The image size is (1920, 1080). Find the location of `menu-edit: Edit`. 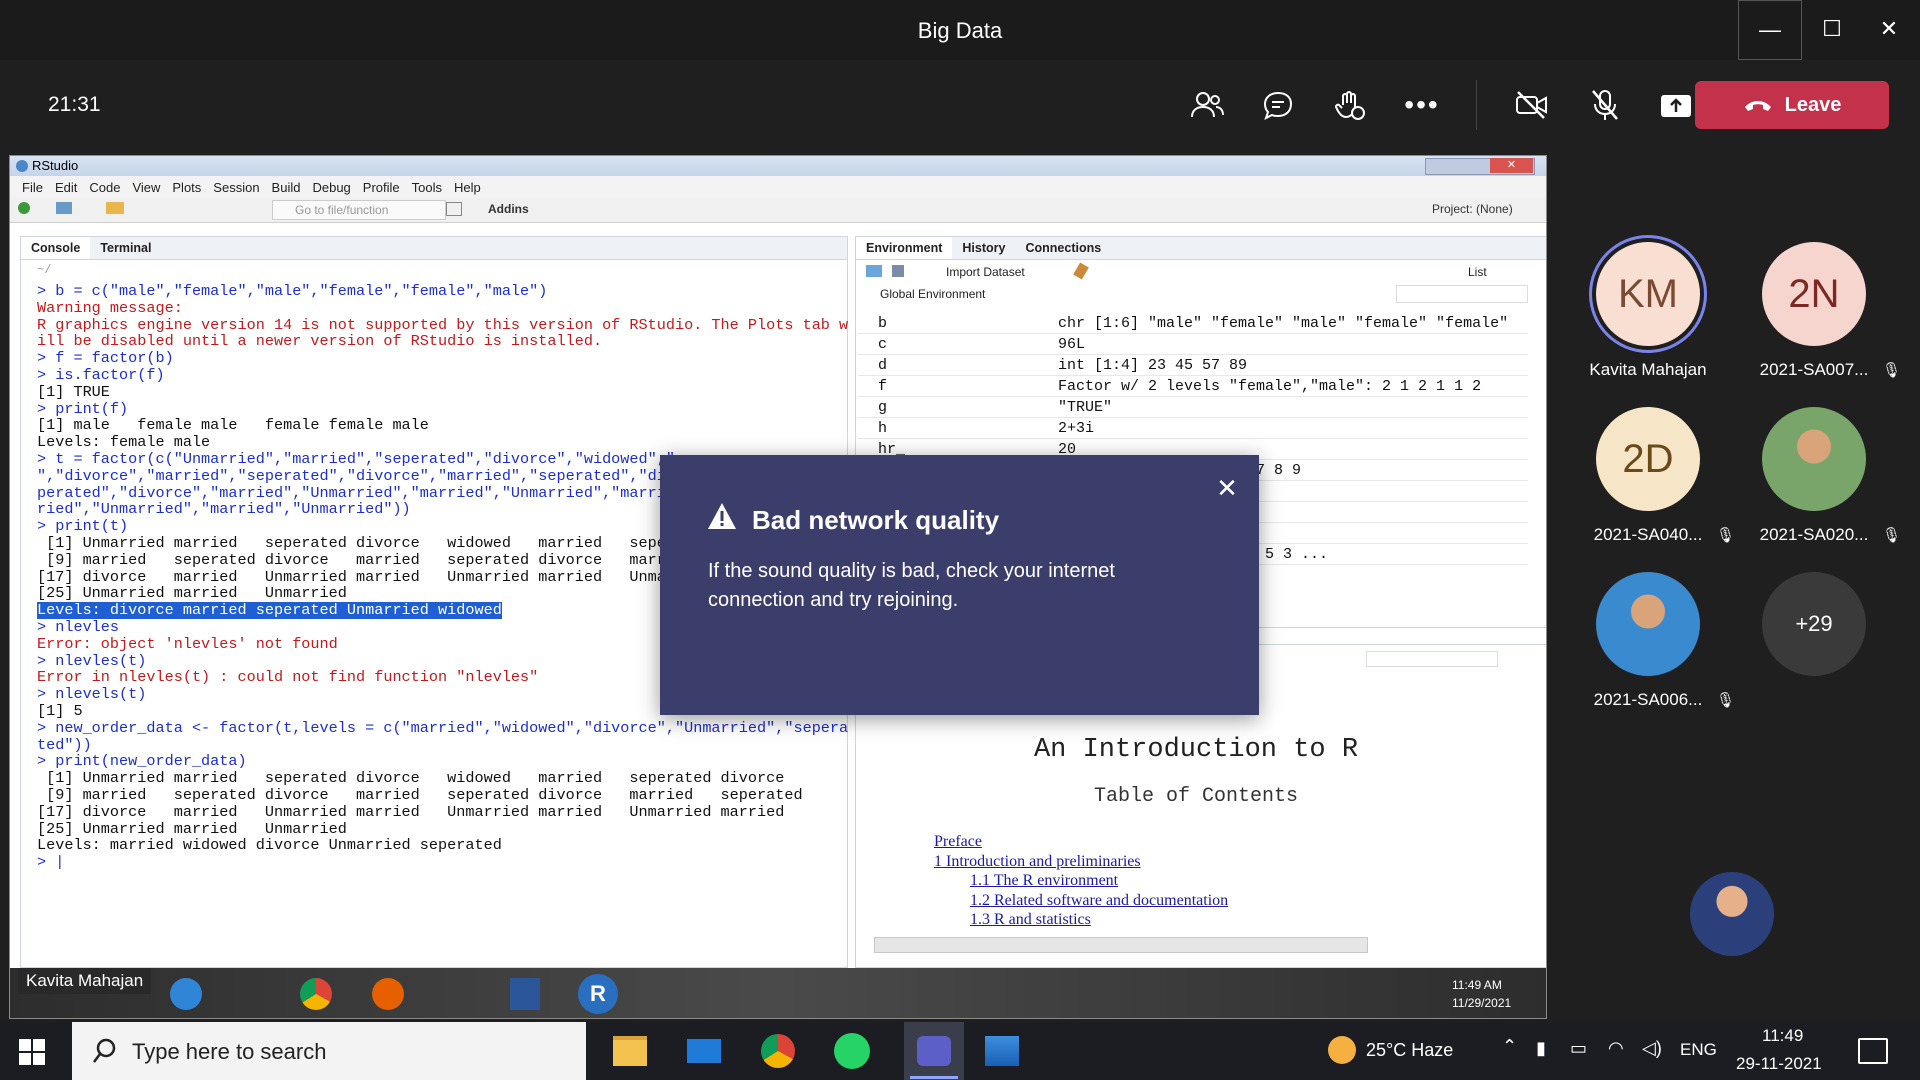

menu-edit: Edit is located at coordinates (66, 187).